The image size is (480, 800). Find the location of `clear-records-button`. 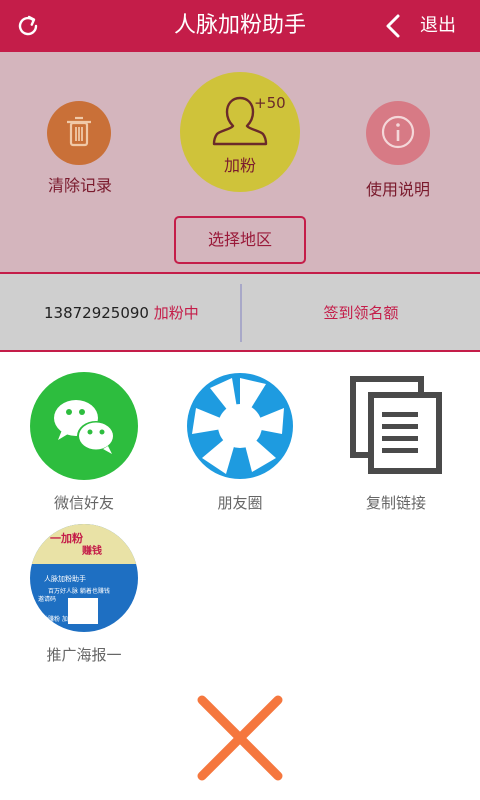

clear-records-button is located at coordinates (79, 133).